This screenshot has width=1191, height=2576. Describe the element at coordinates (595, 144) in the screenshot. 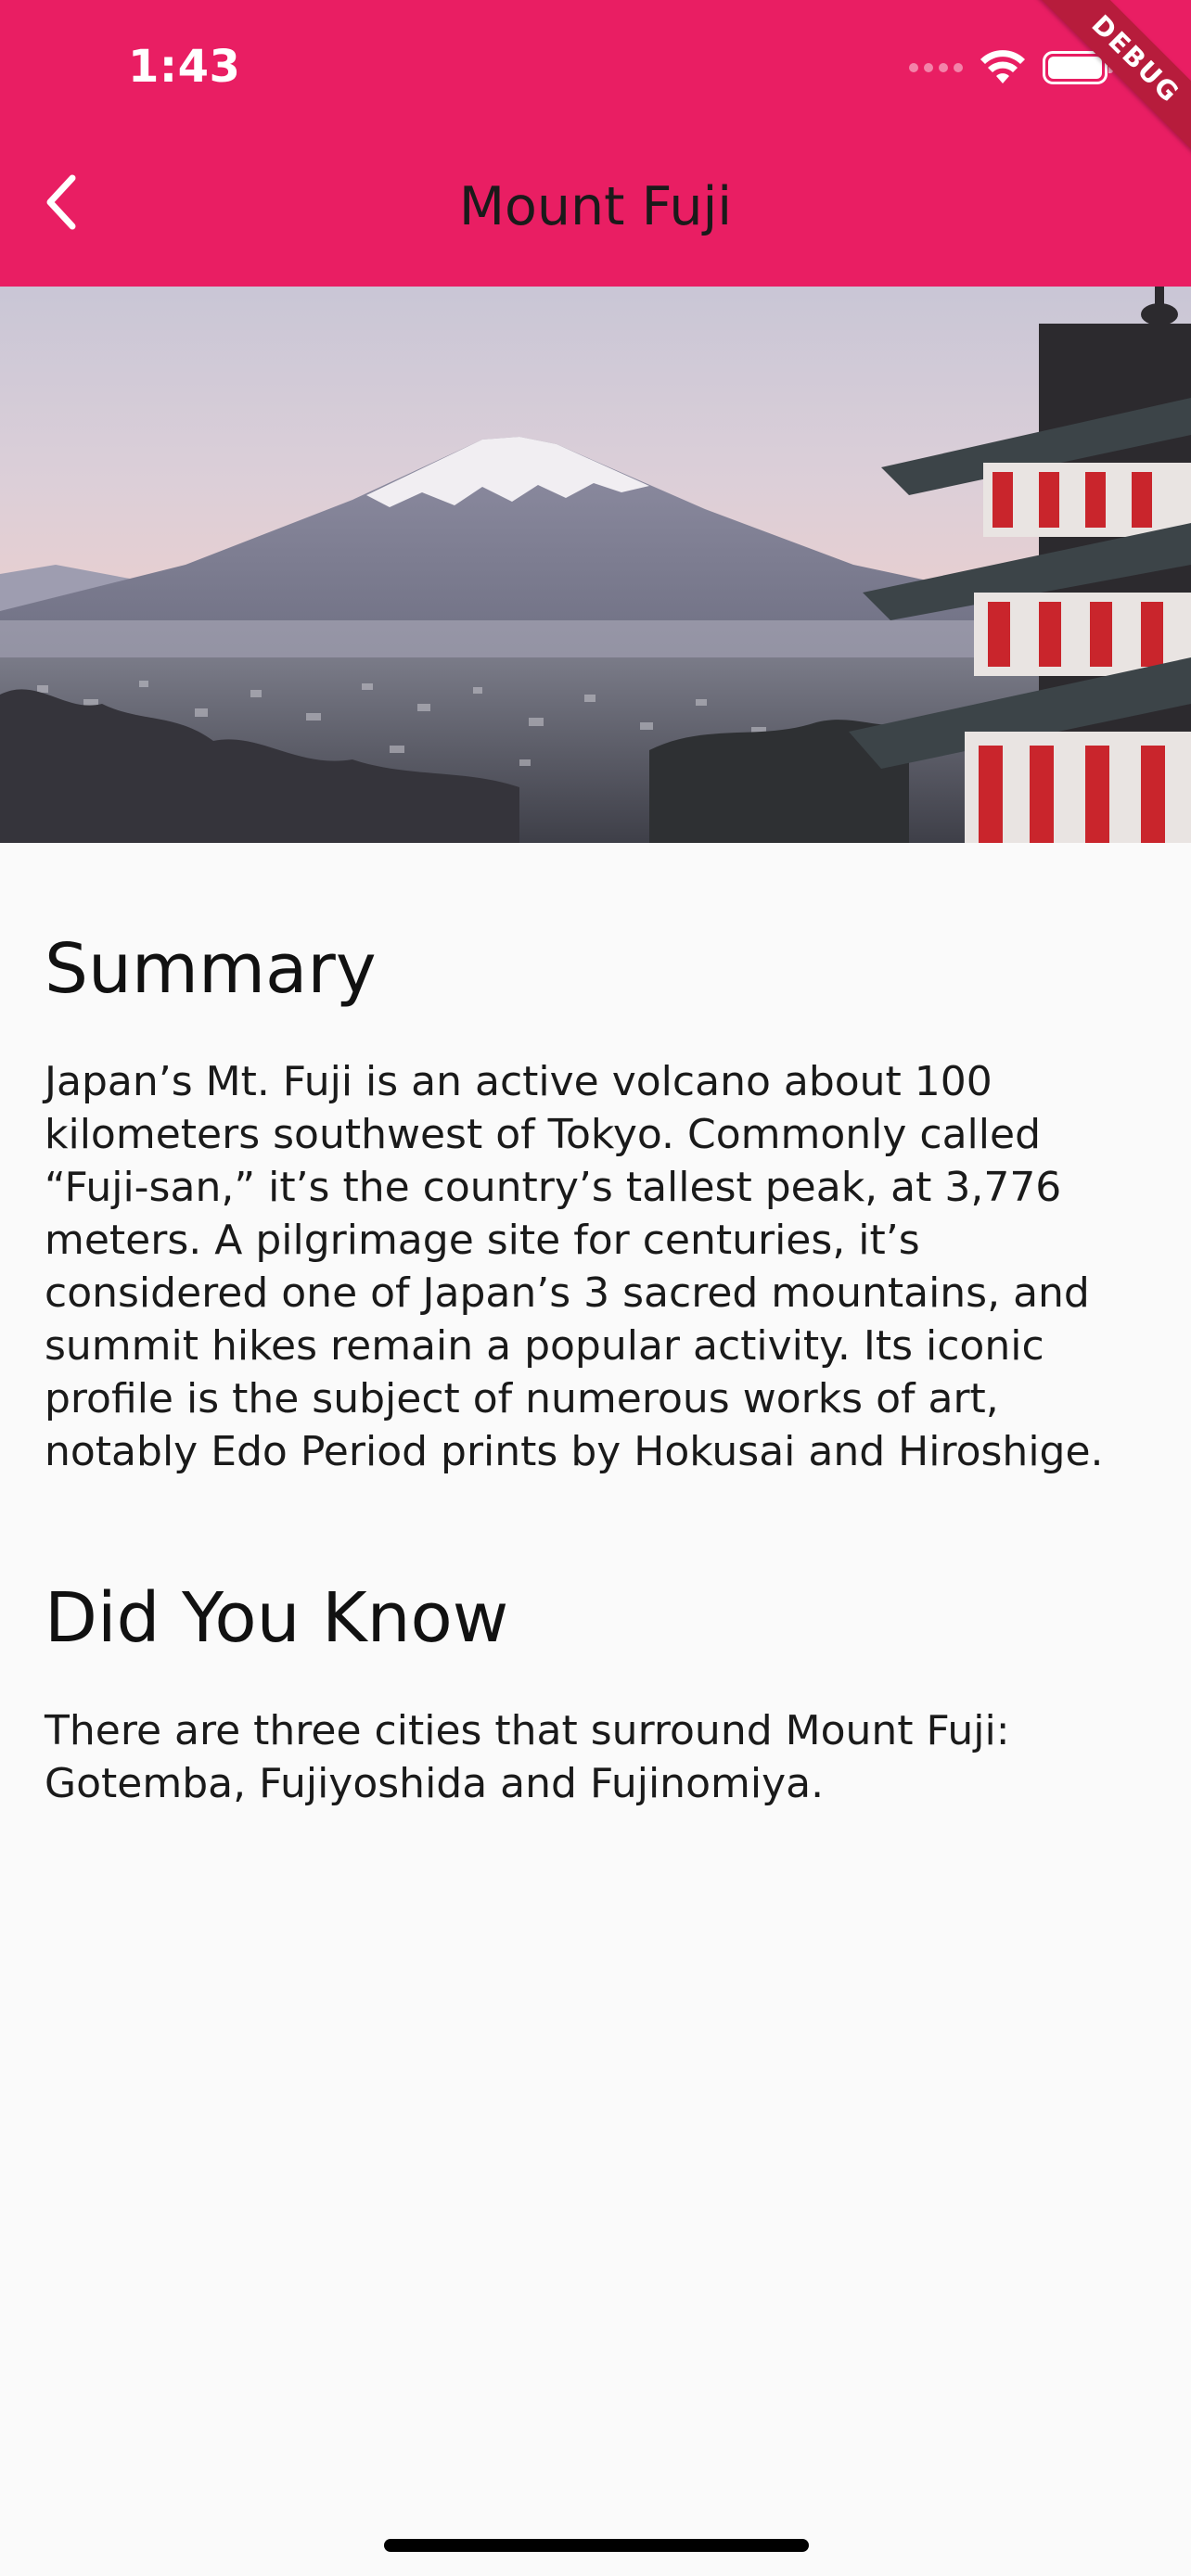

I see `app-bar: 1:43 Mount Fuji DEBUG` at that location.